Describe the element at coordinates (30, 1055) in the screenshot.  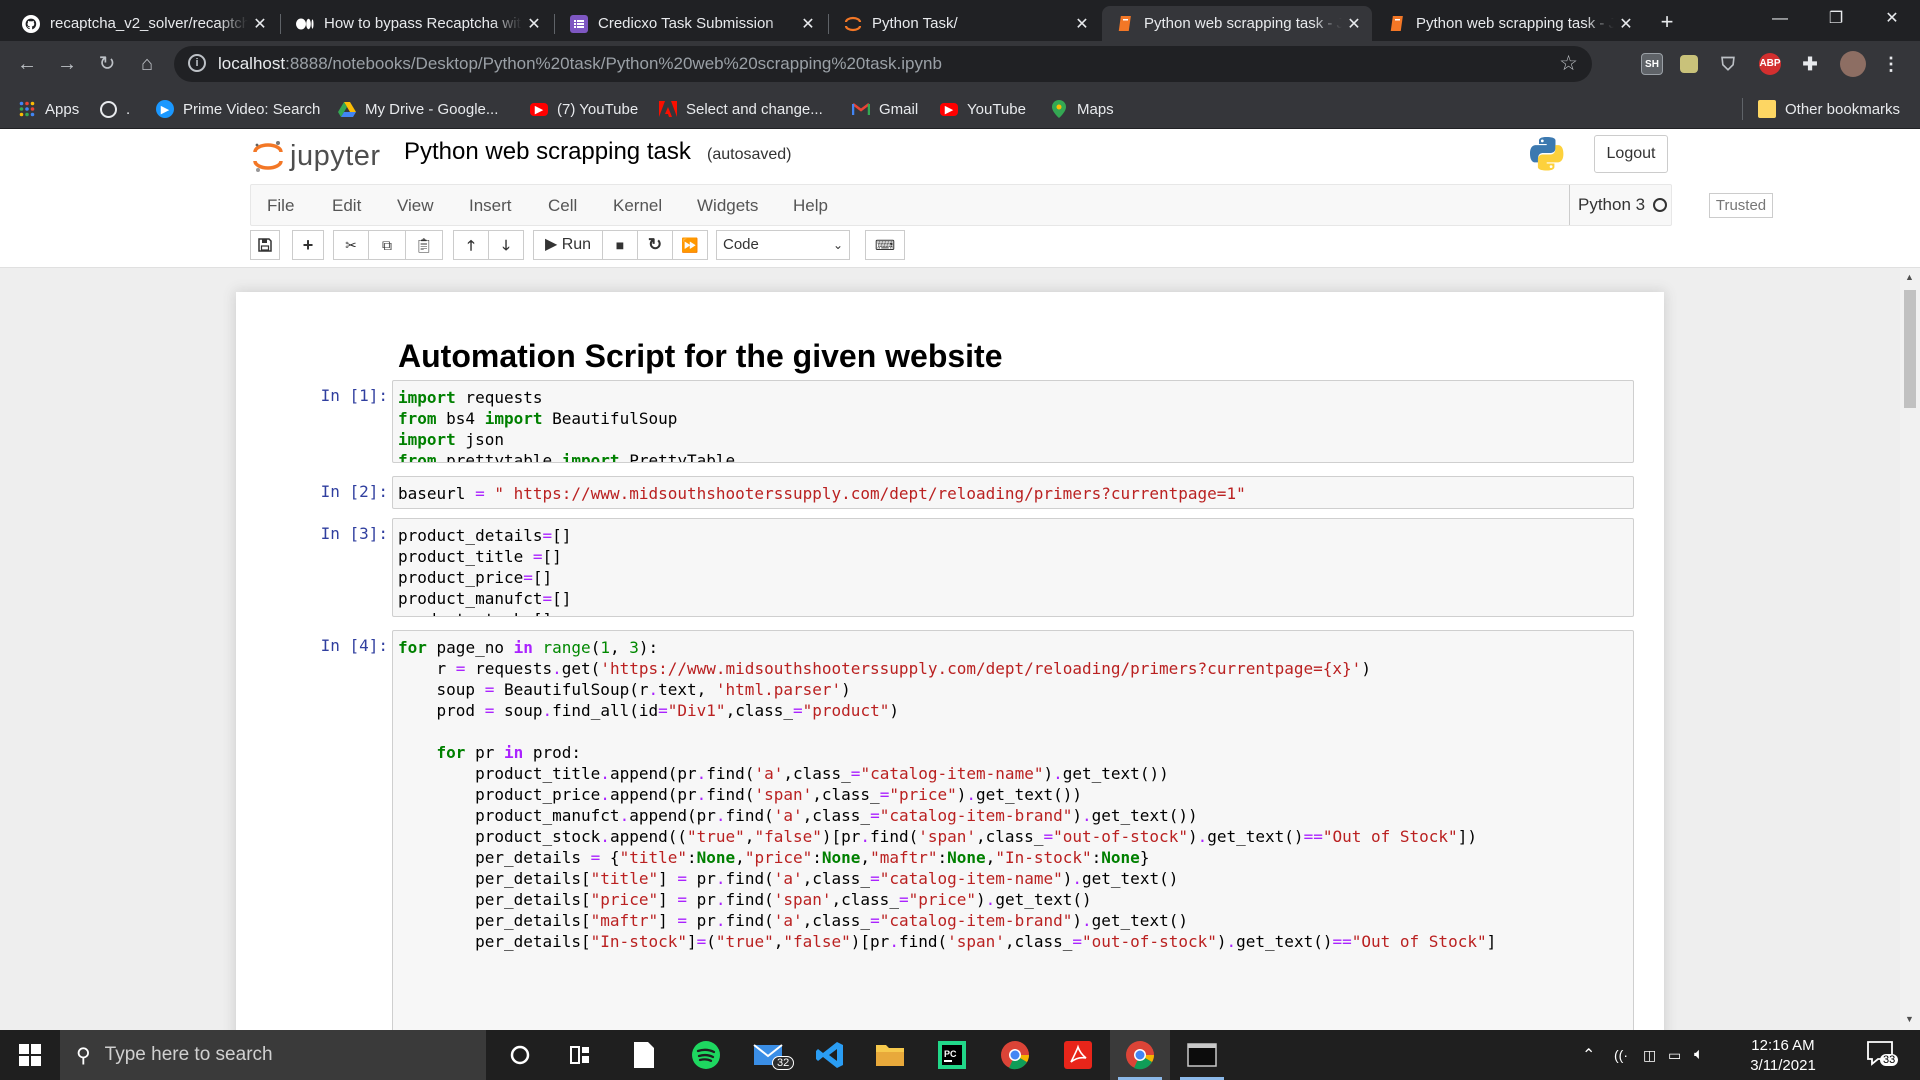
I see `windows-start-icon` at that location.